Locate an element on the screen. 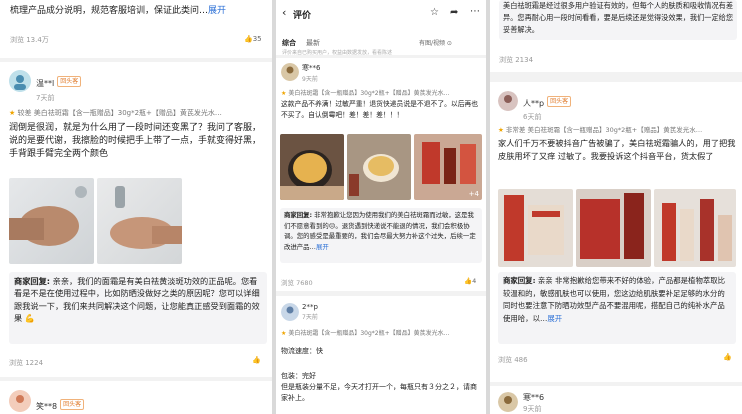 The height and width of the screenshot is (414, 742). reviewer-info: 人**p 回头客 6天前 is located at coordinates (547, 106).